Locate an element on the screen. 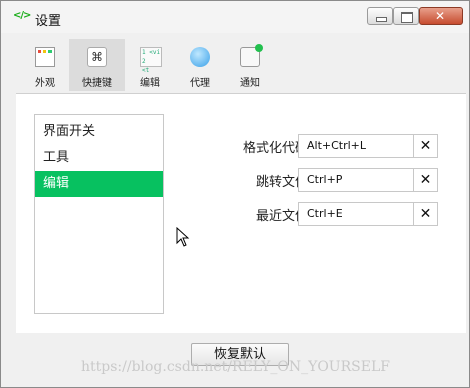 Image resolution: width=470 pixels, height=388 pixels. tab-edit: 1 <vi 2 <t 编辑 is located at coordinates (150, 65).